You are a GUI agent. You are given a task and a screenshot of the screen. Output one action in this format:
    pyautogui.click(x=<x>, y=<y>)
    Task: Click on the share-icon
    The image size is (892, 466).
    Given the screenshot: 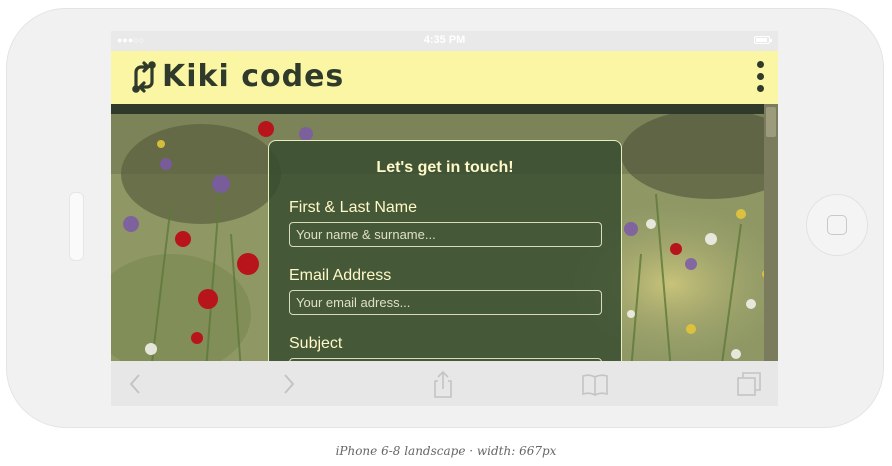 What is the action you would take?
    pyautogui.click(x=443, y=384)
    